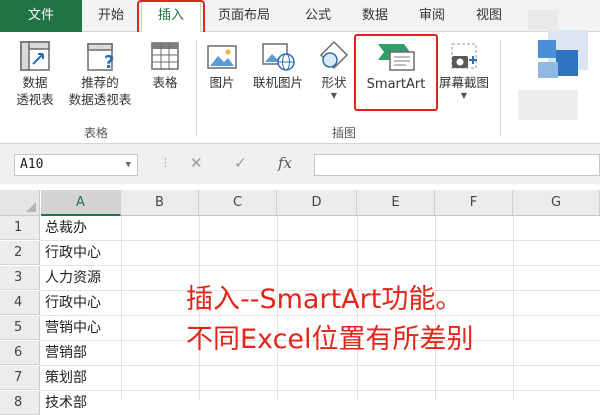  What do you see at coordinates (20, 378) in the screenshot?
I see `row-header: 7` at bounding box center [20, 378].